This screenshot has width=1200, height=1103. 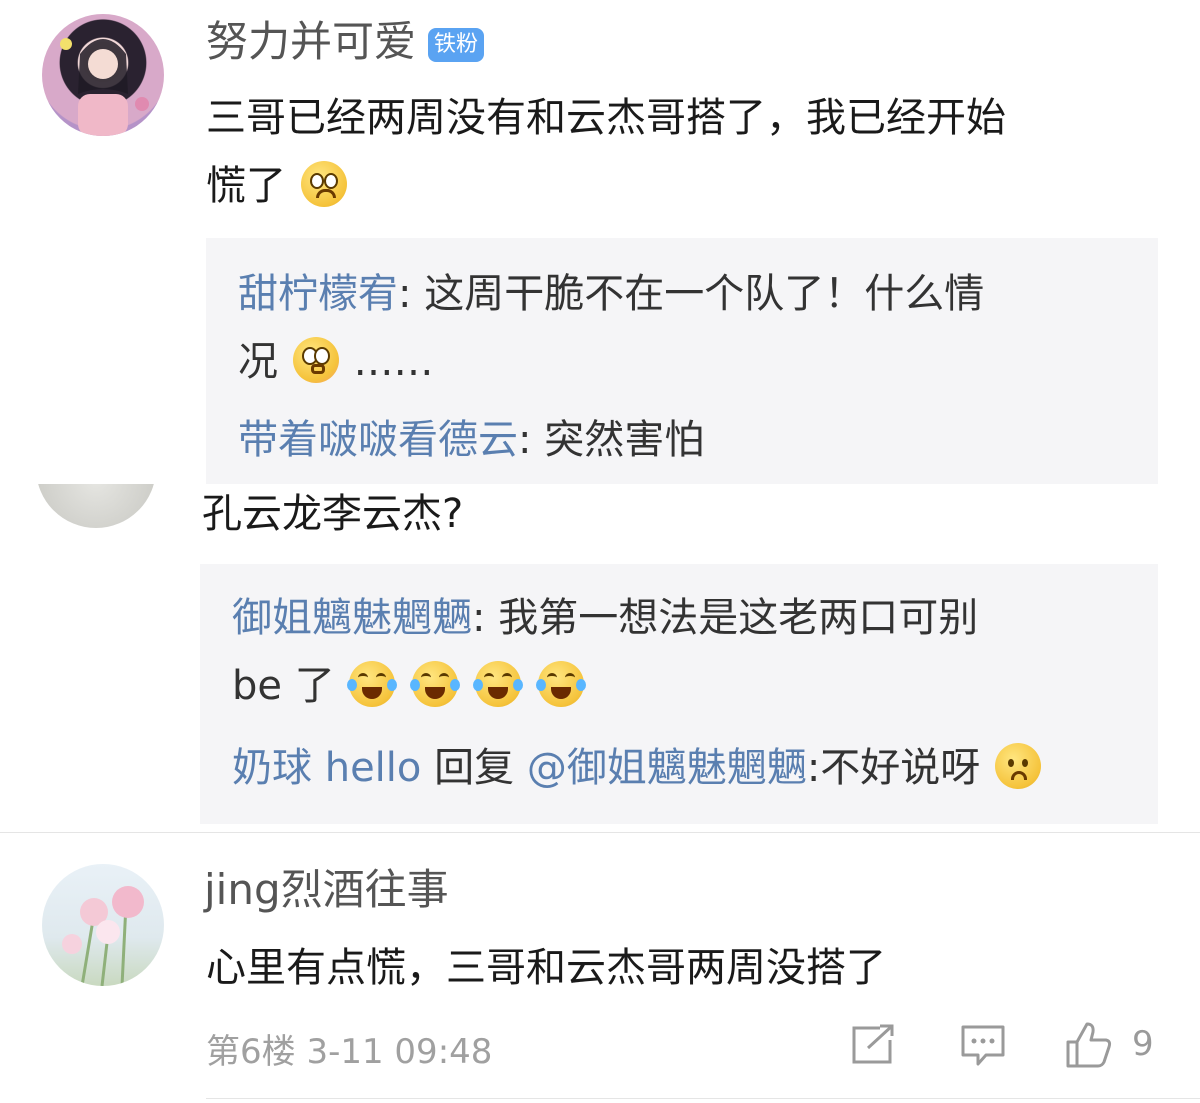 I want to click on reply-text: : 突然害怕, so click(x=611, y=440).